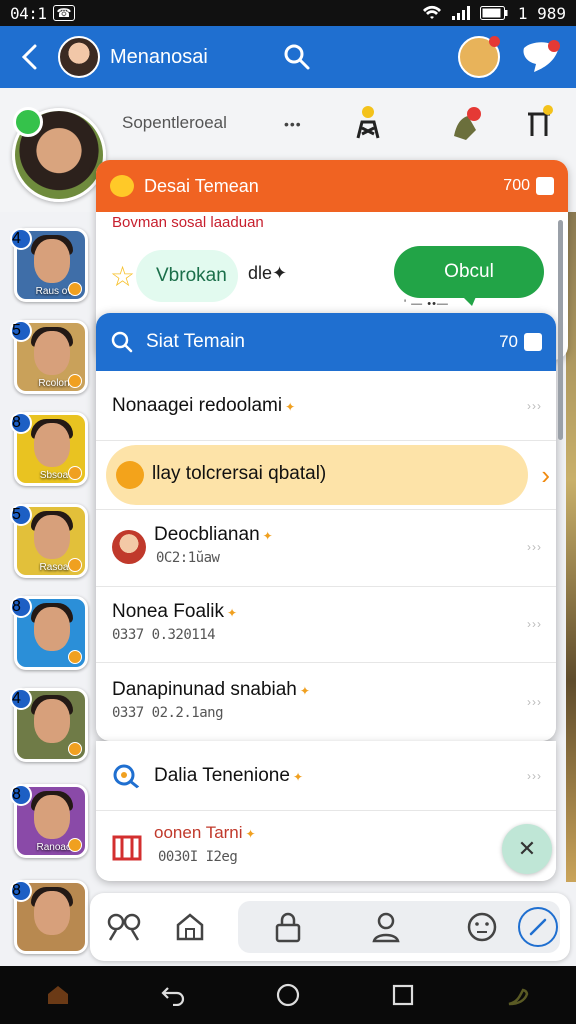 This screenshot has height=1024, width=576. I want to click on list-item-text: Nonaagei redoolami, so click(197, 405).